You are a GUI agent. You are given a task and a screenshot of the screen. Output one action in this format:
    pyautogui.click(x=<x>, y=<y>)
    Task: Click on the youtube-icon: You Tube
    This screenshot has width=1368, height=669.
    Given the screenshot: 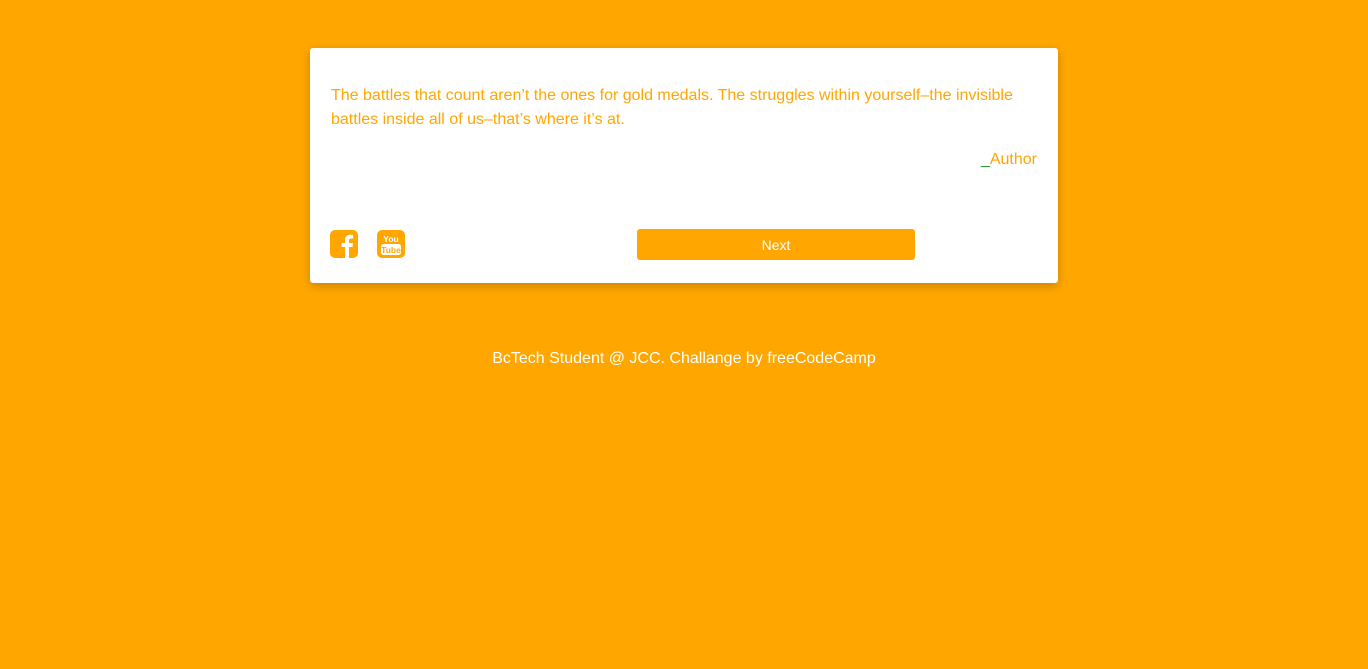 What is the action you would take?
    pyautogui.click(x=391, y=244)
    